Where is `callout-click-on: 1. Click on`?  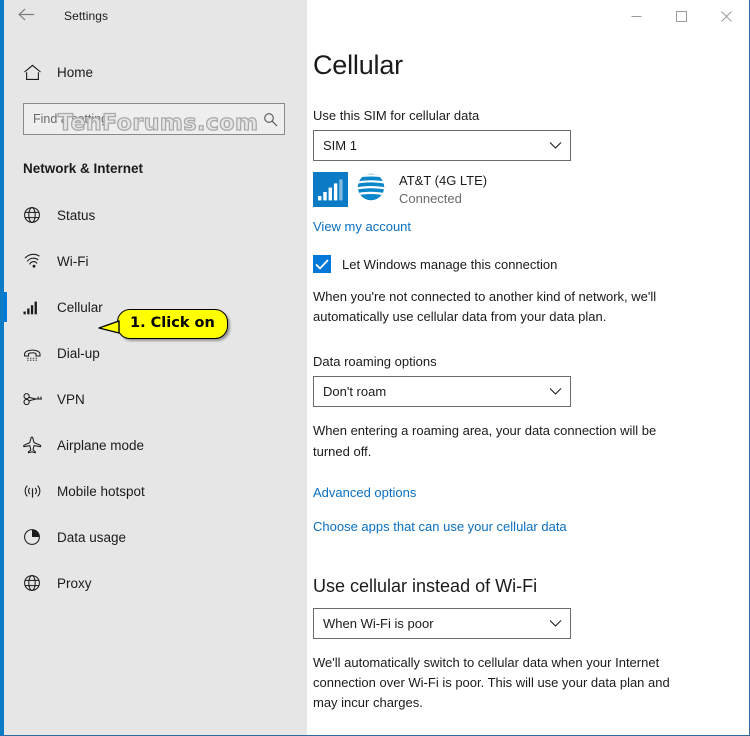
callout-click-on: 1. Click on is located at coordinates (163, 324).